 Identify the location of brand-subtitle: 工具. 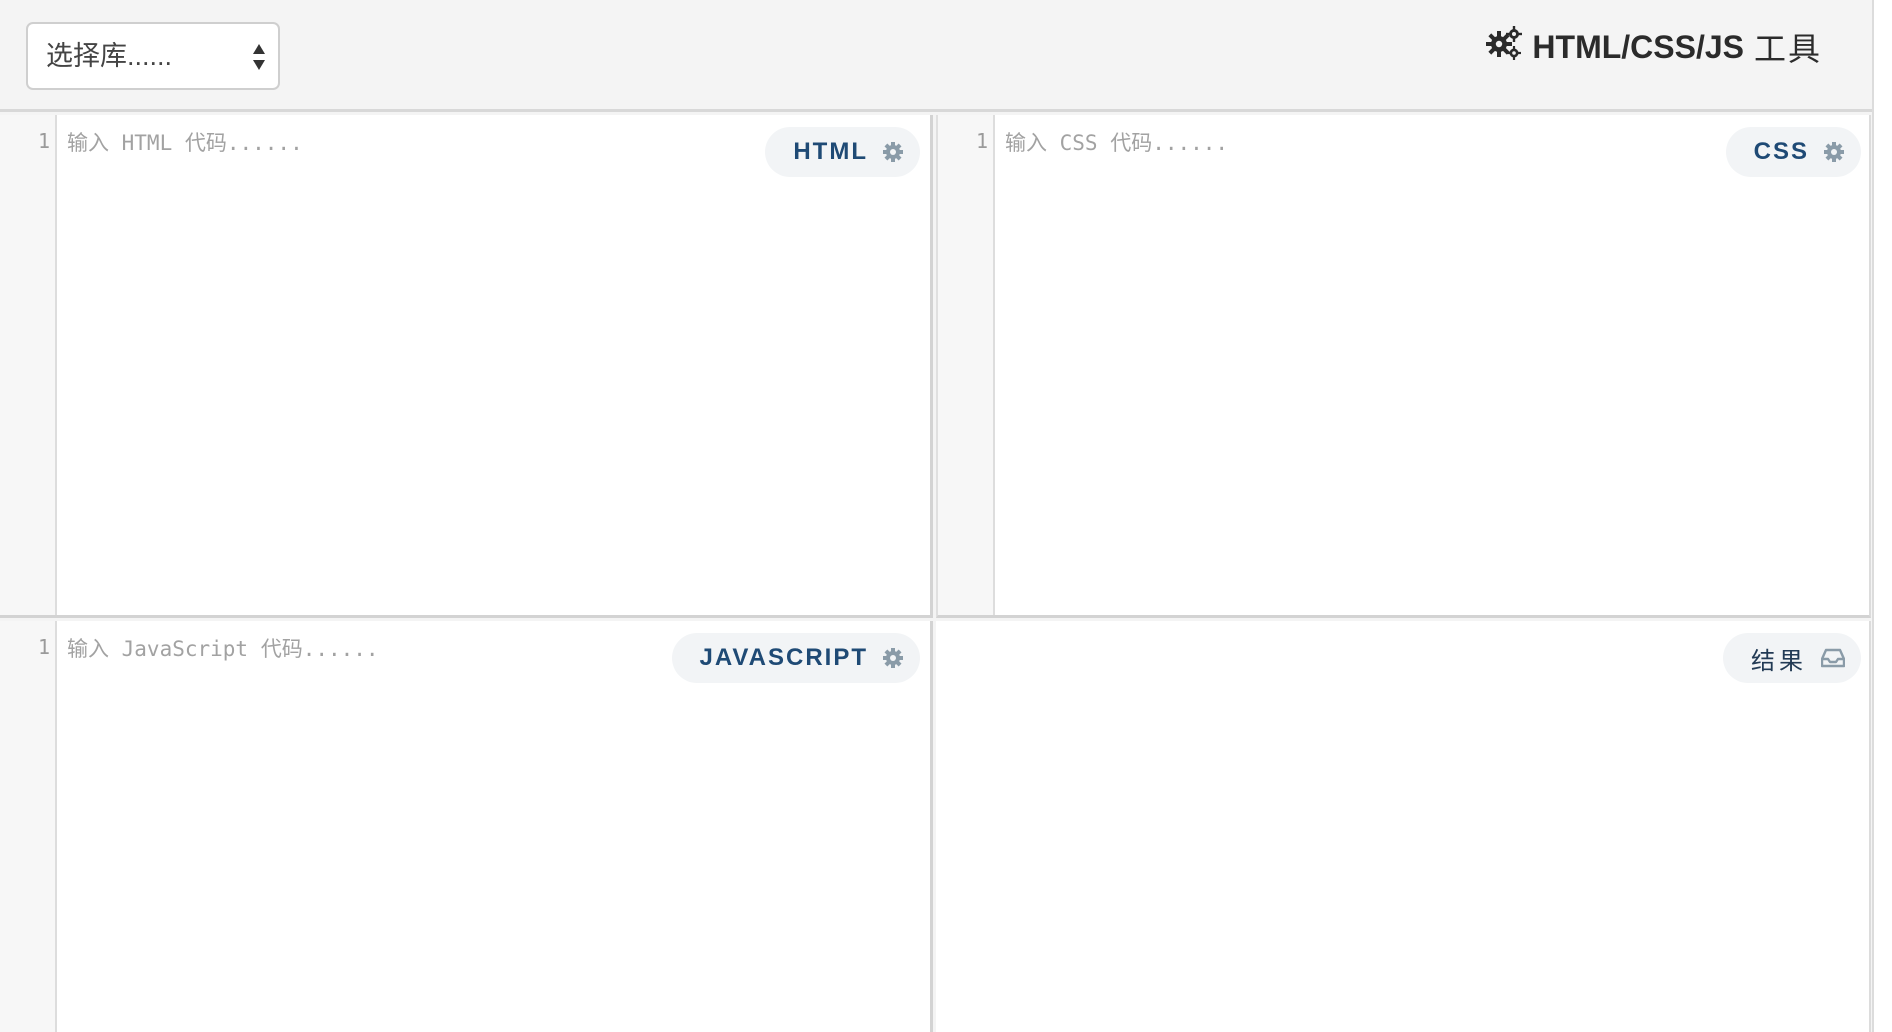
(1787, 49).